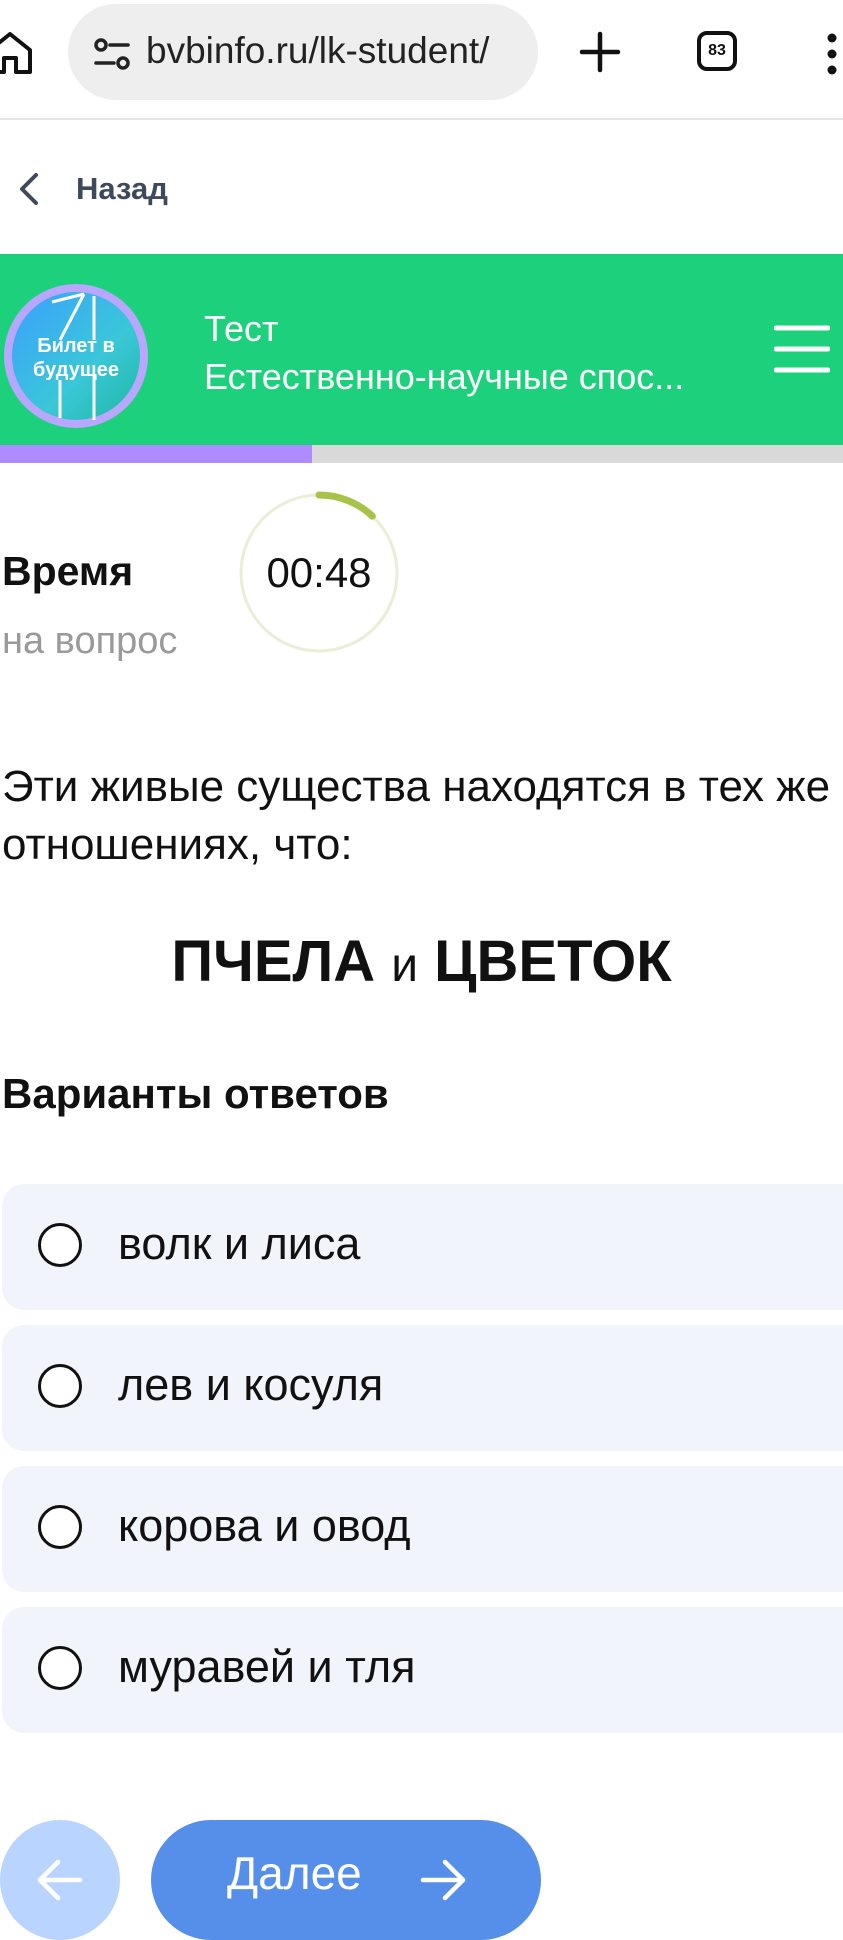  I want to click on answer-option-3: корова и овод, so click(422, 1529).